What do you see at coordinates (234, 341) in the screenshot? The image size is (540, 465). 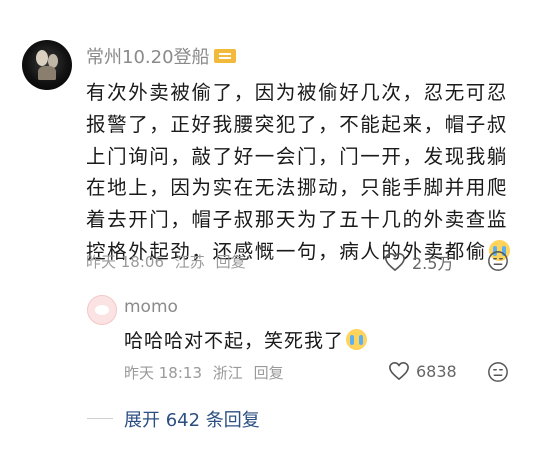 I see `reply-text: 哈哈哈对不起，笑死我了` at bounding box center [234, 341].